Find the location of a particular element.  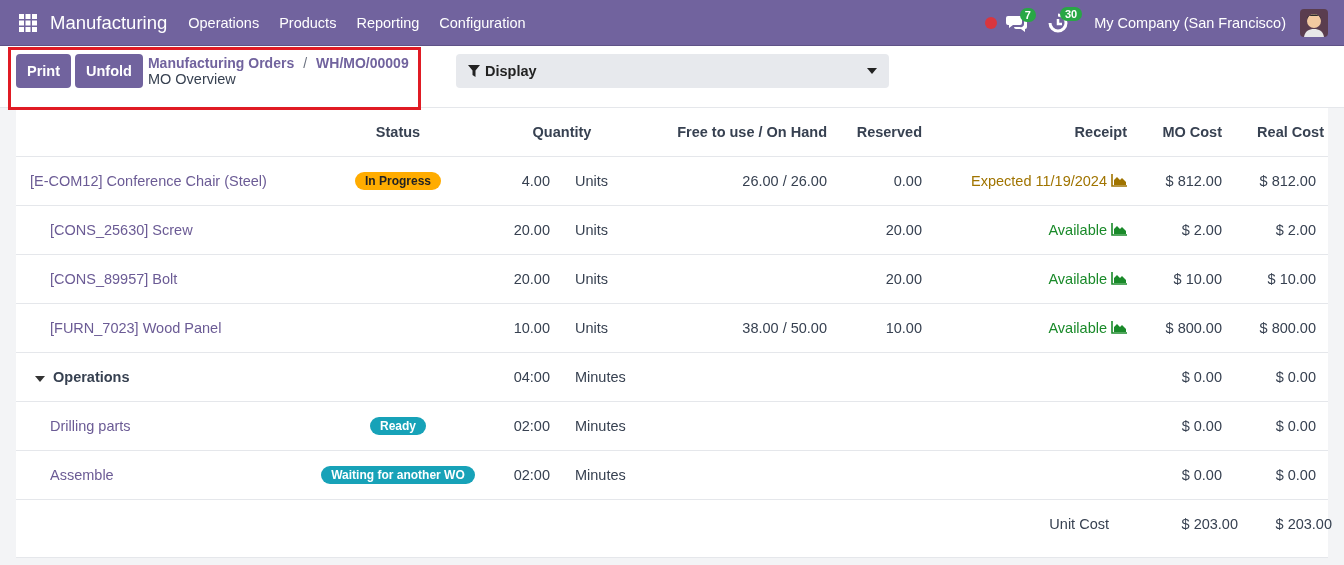

apps-menu-icon is located at coordinates (28, 22).